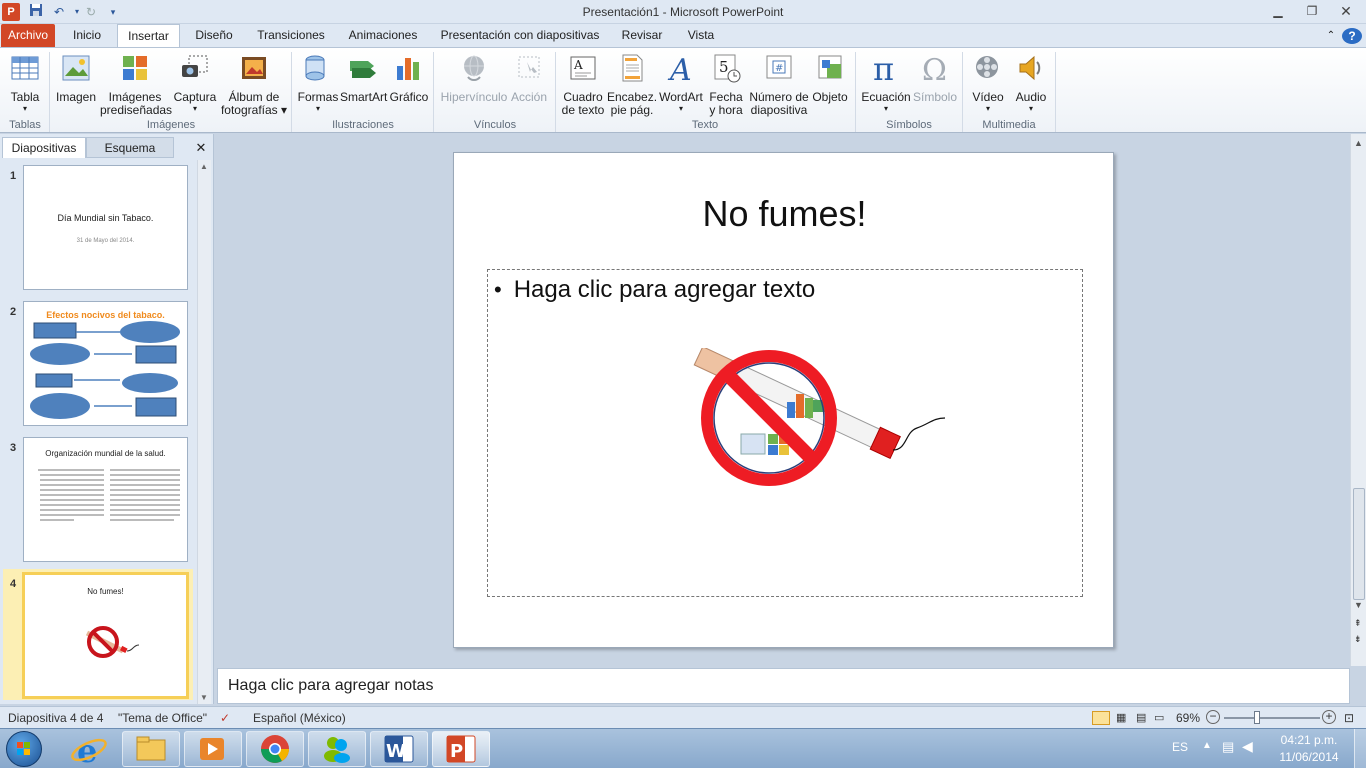 This screenshot has width=1366, height=768. Describe the element at coordinates (520, 35) in the screenshot. I see `tab-presentacion: Presentación con diapositivas` at that location.